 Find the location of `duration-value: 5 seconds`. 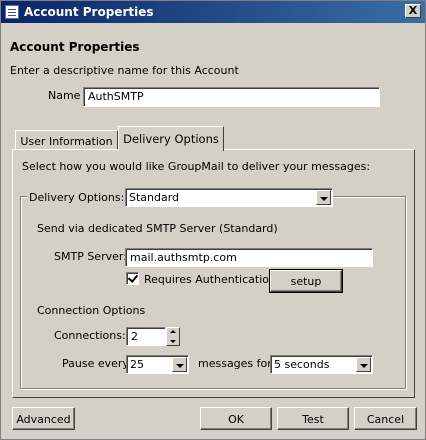

duration-value: 5 seconds is located at coordinates (302, 364).